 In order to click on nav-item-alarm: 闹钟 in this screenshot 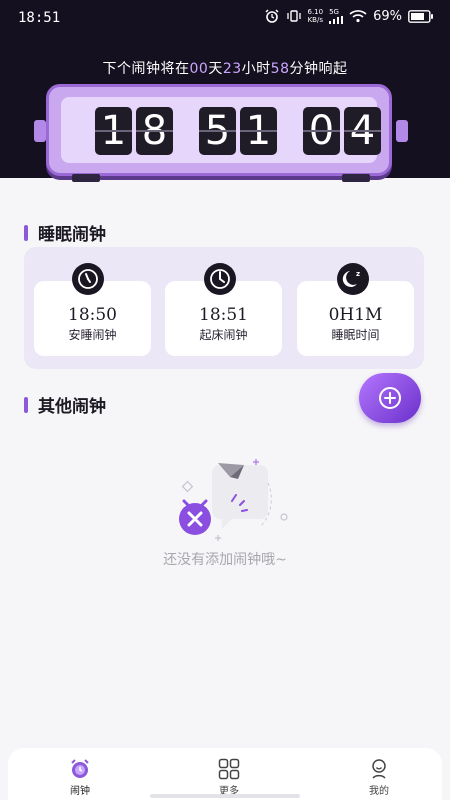, I will do `click(80, 777)`.